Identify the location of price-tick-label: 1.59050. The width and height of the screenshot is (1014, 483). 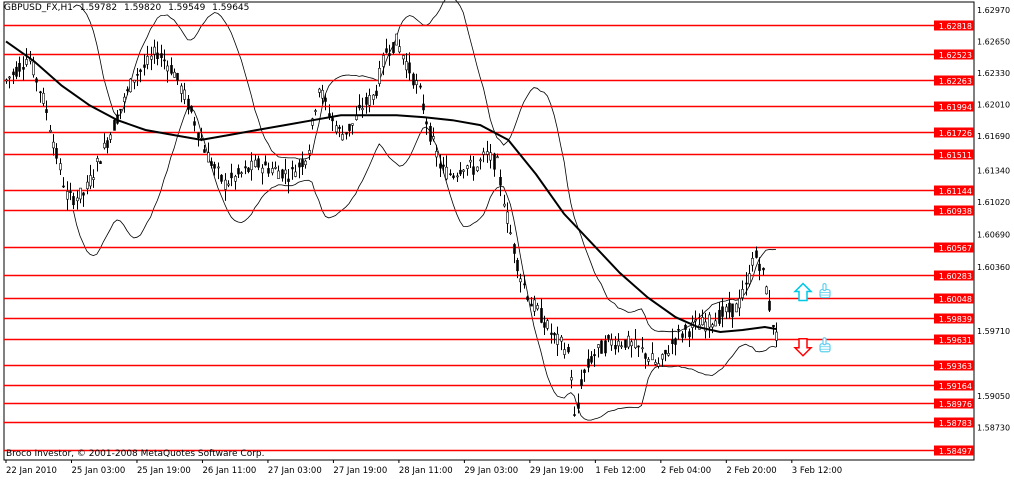
(993, 396).